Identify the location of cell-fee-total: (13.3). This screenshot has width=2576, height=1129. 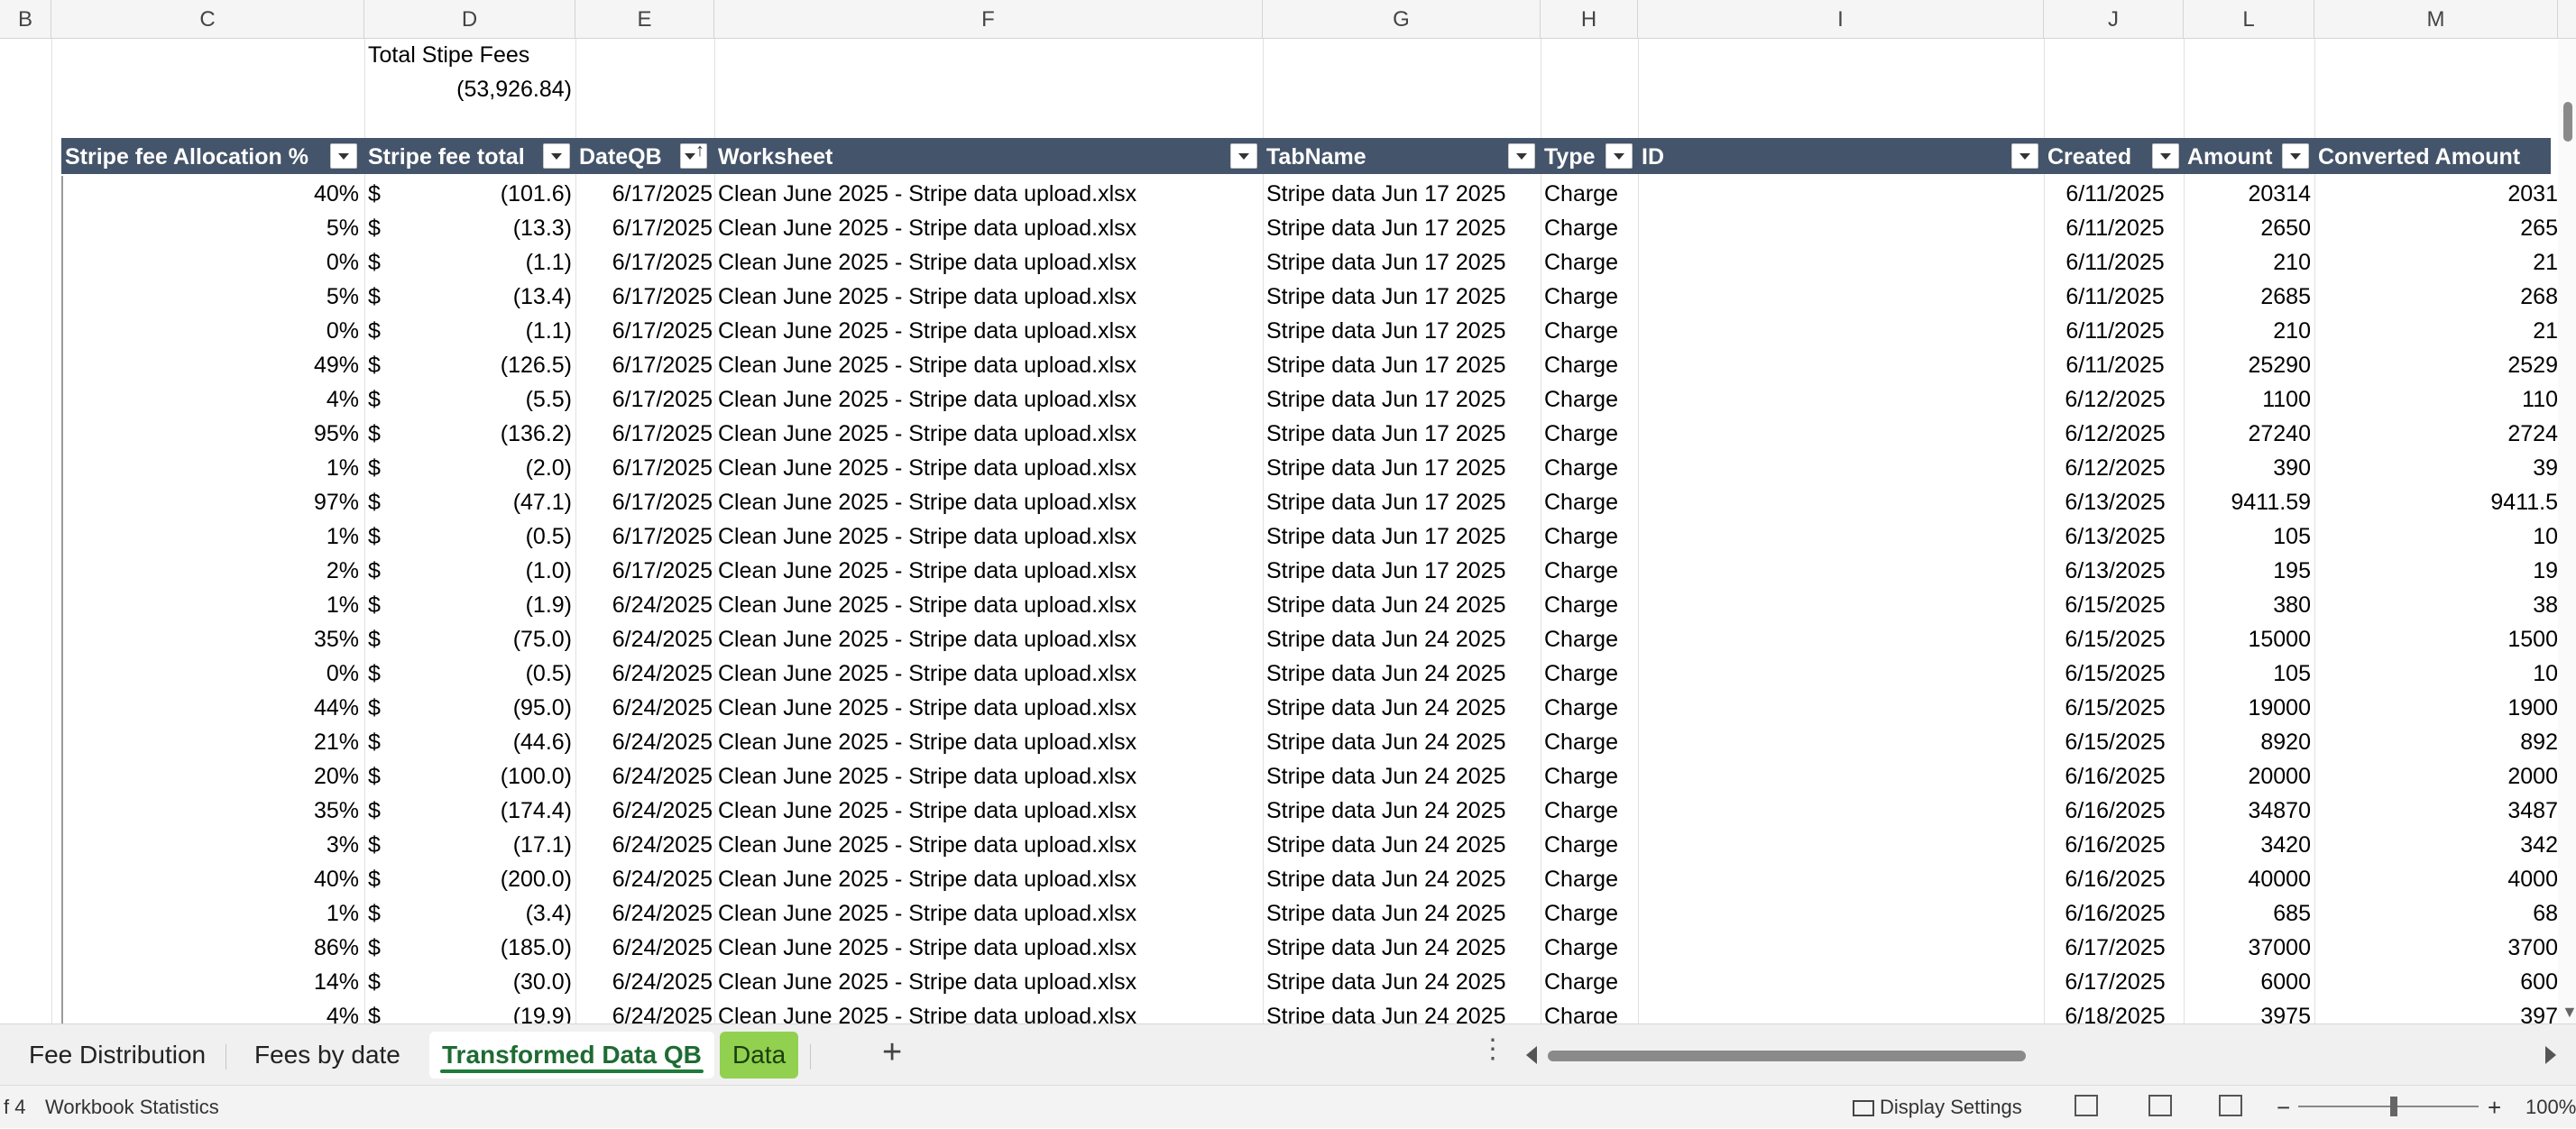
(480, 227).